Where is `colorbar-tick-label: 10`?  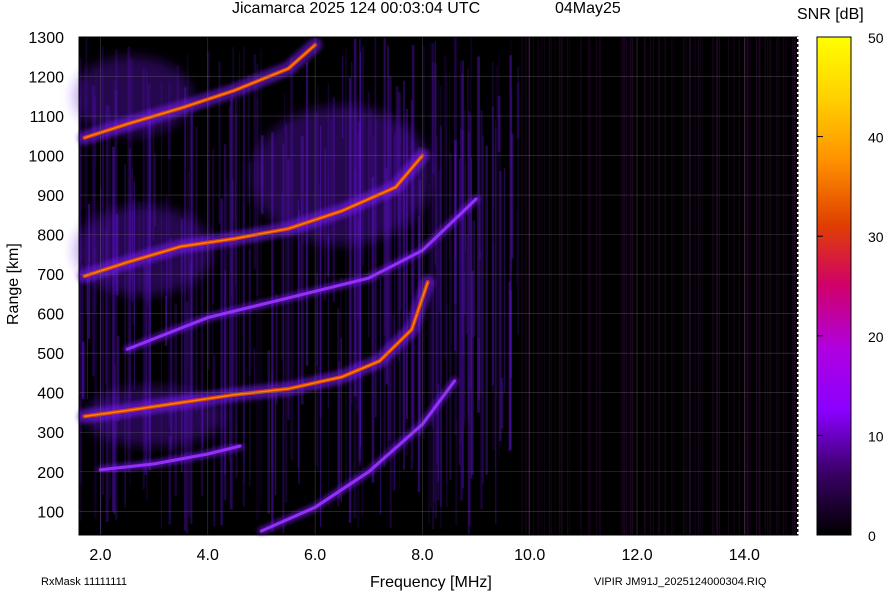 colorbar-tick-label: 10 is located at coordinates (876, 436).